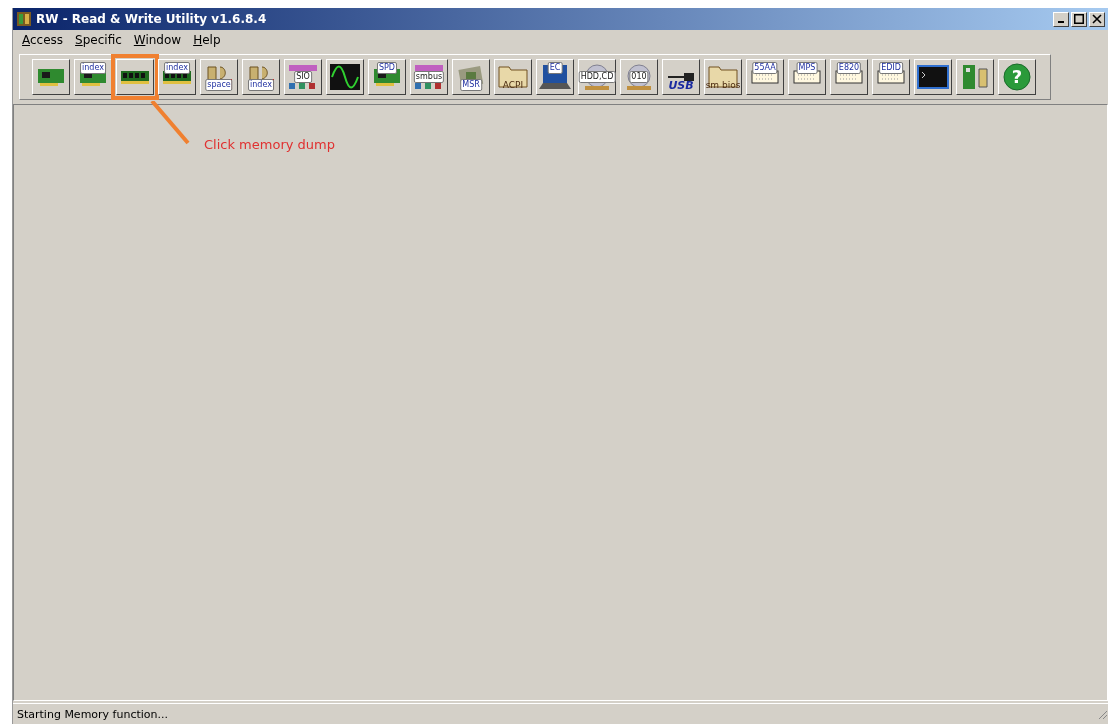  Describe the element at coordinates (555, 77) in the screenshot. I see `toolbar-button: EC` at that location.